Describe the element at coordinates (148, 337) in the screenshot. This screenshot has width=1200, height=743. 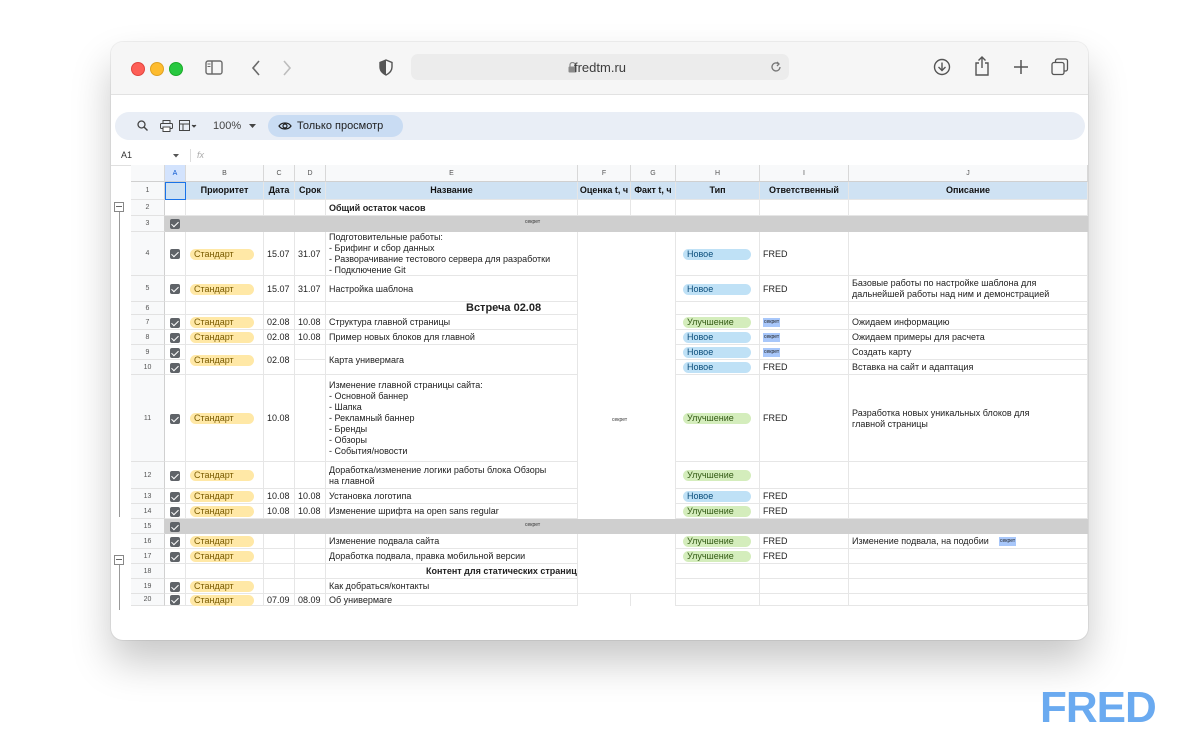
I see `row-header-8: 8` at that location.